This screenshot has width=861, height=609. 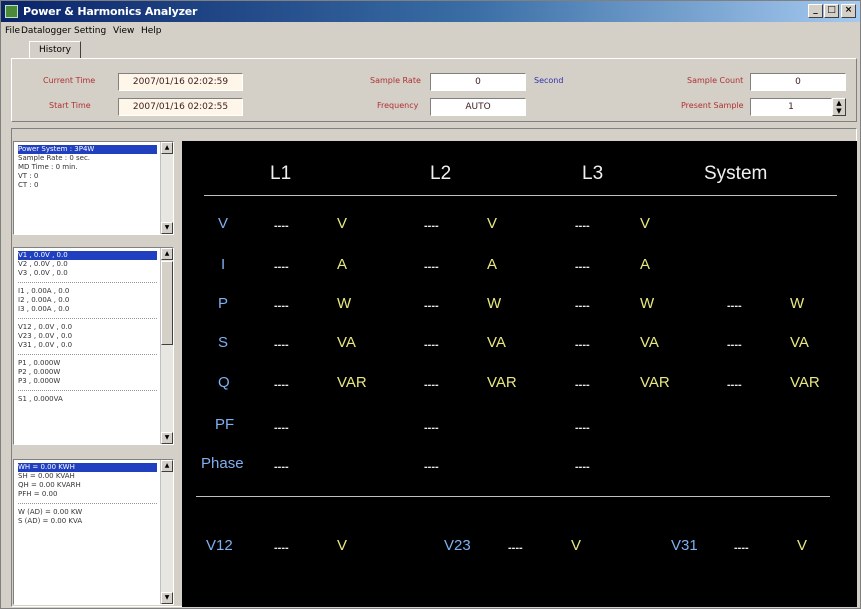 What do you see at coordinates (87, 176) in the screenshot?
I see `list-item: VT : 0` at bounding box center [87, 176].